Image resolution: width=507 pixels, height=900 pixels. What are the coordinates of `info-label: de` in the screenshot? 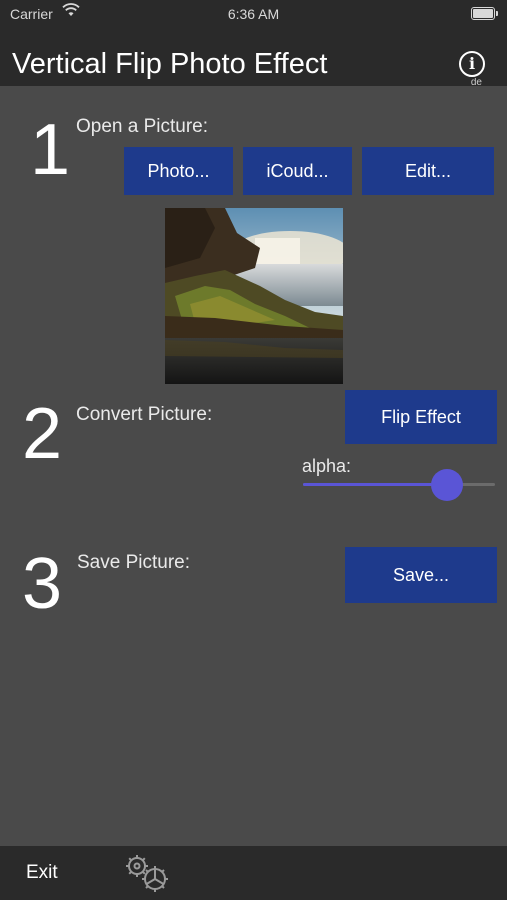 It's located at (476, 82).